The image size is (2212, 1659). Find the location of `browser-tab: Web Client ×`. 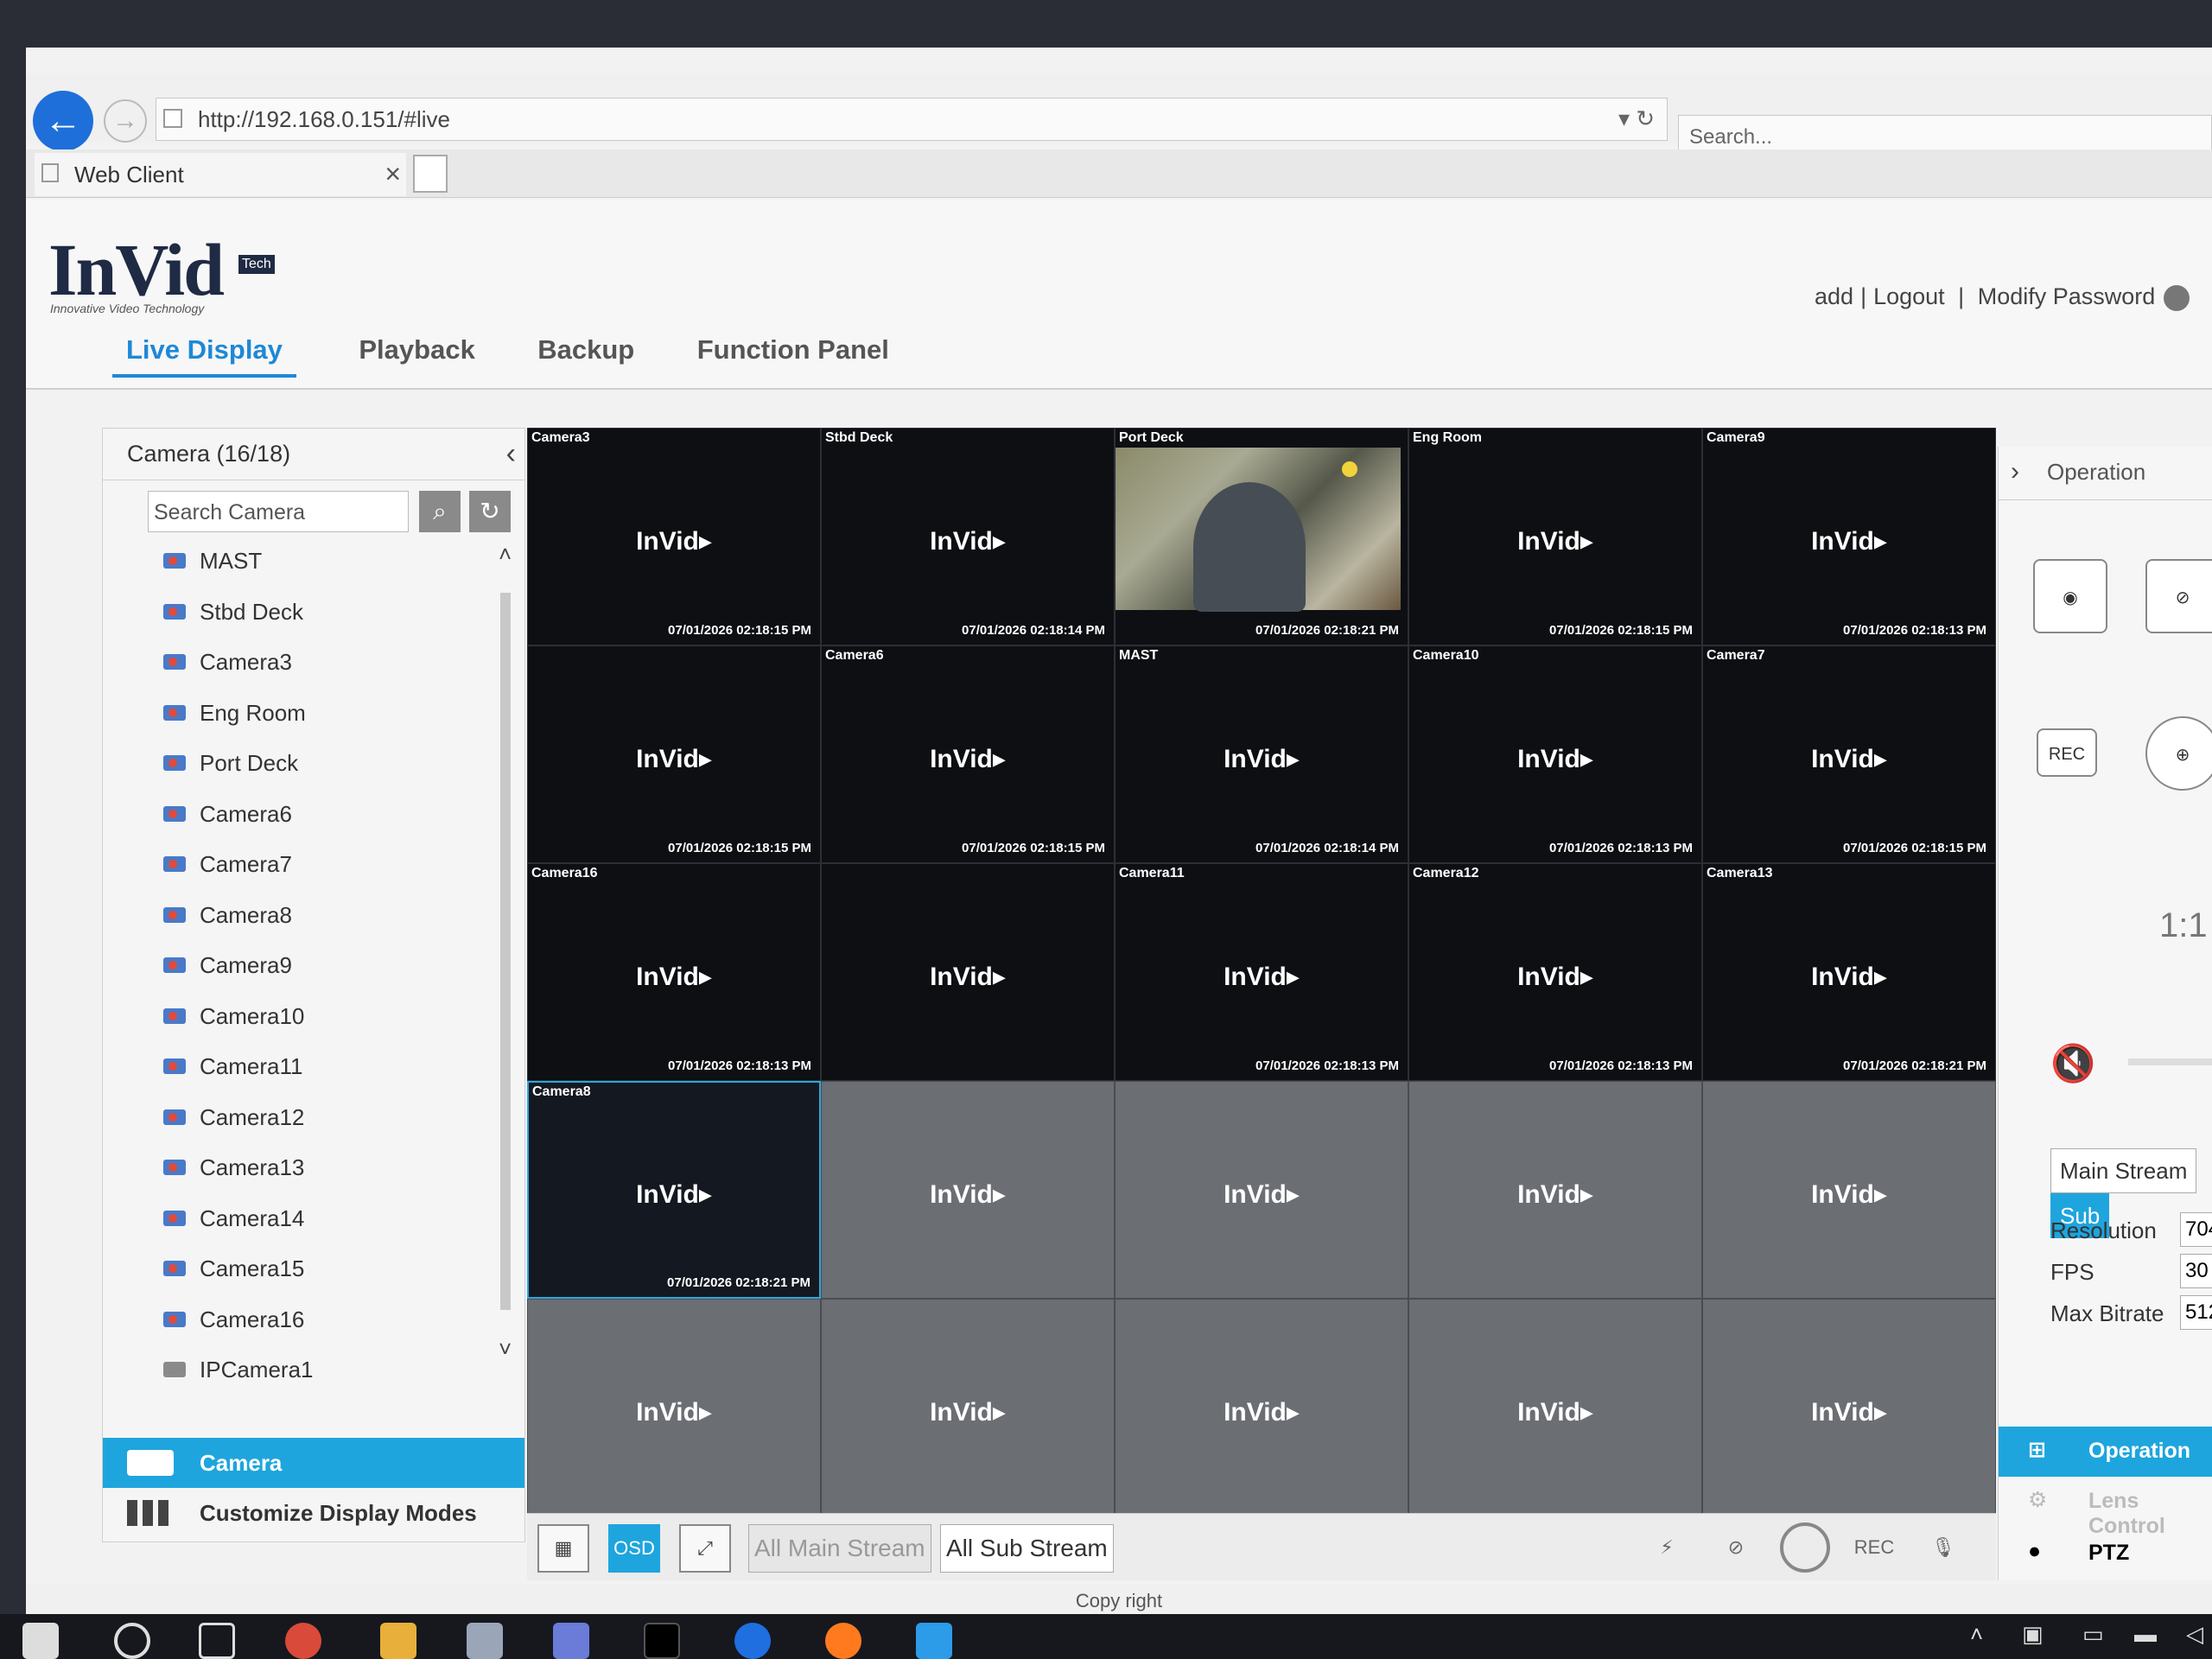

browser-tab: Web Client × is located at coordinates (220, 174).